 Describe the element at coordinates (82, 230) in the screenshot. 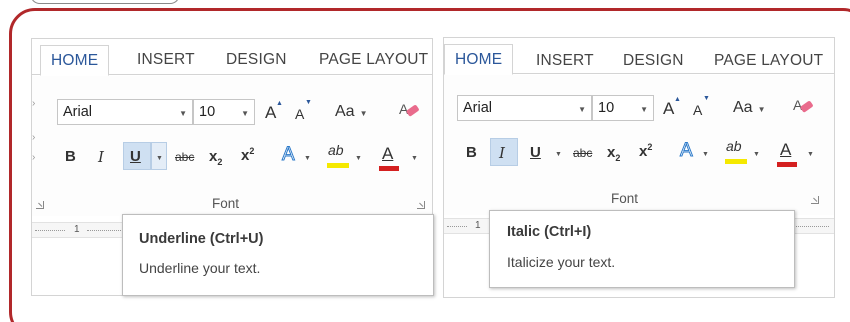

I see `horizontal-ruler: 1` at that location.